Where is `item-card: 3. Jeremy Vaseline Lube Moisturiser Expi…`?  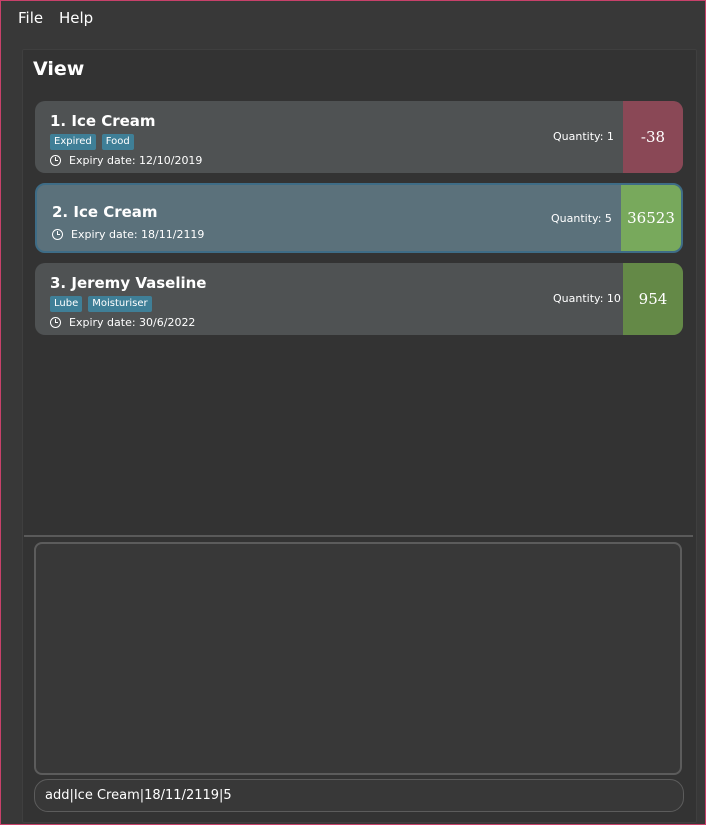
item-card: 3. Jeremy Vaseline Lube Moisturiser Expi… is located at coordinates (359, 299).